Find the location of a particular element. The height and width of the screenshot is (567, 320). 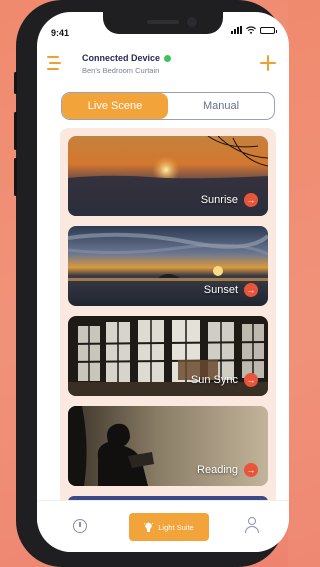

sunrise-image is located at coordinates (168, 176).